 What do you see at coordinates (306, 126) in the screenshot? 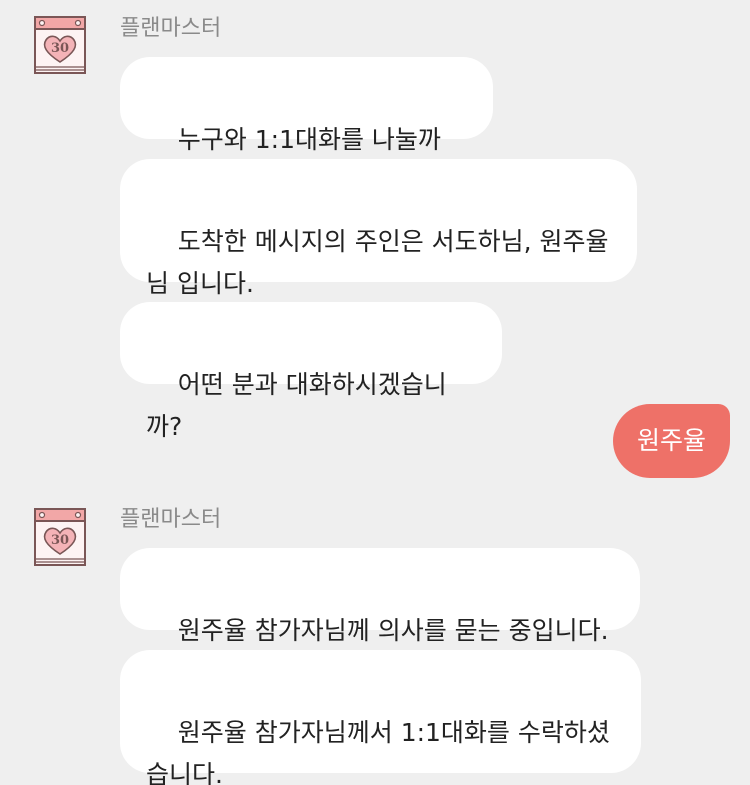
I see `bot-message-bubble: 누구와 1:1대화를 나눌까요?` at bounding box center [306, 126].